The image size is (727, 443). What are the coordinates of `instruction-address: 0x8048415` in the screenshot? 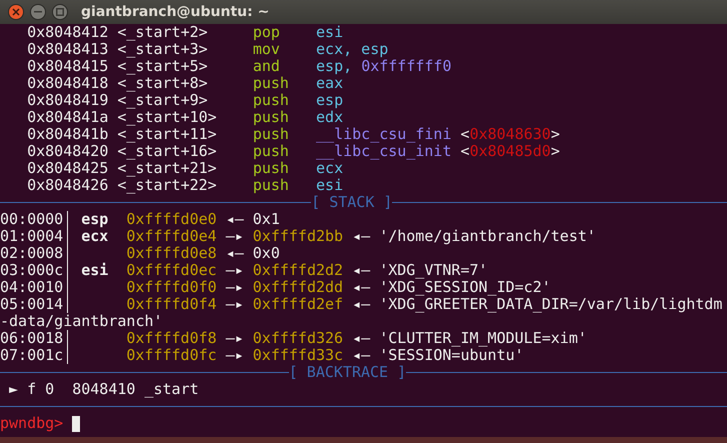 It's located at (68, 66).